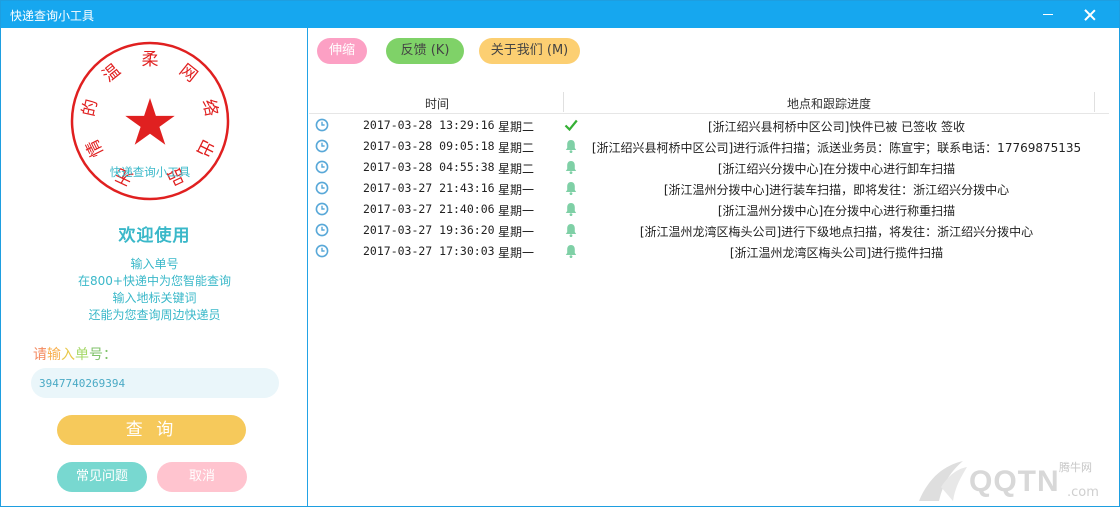 This screenshot has height=507, width=1120. What do you see at coordinates (429, 167) in the screenshot?
I see `row-time: 2017-03-28 04:55:38` at bounding box center [429, 167].